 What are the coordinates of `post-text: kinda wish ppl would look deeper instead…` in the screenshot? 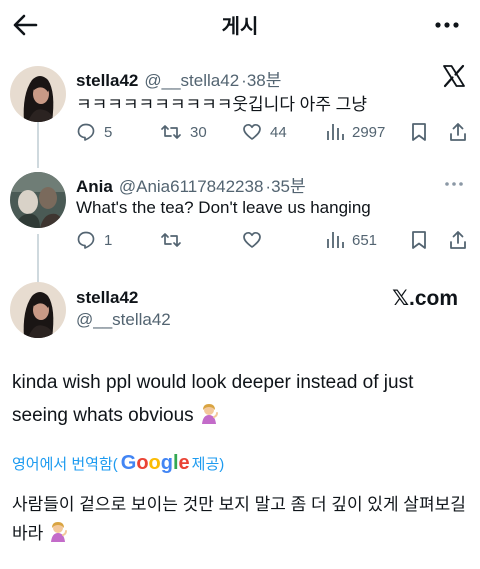 It's located at (242, 399).